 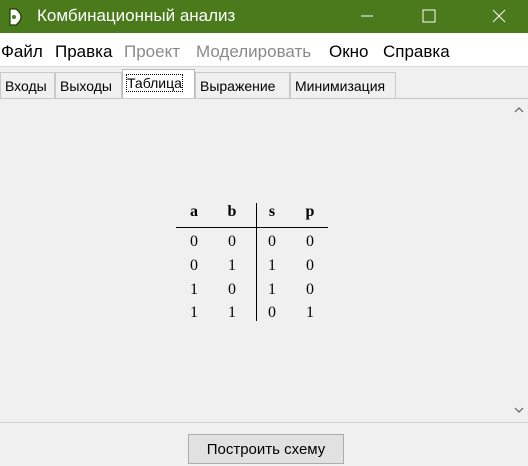 I want to click on table-header-a: a, so click(x=194, y=211).